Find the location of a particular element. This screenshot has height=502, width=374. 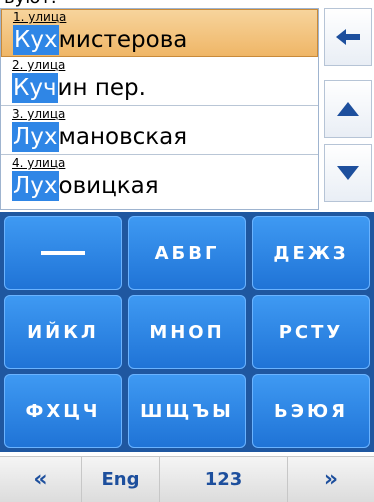

key-iykl: ИЙКЛ is located at coordinates (63, 332).